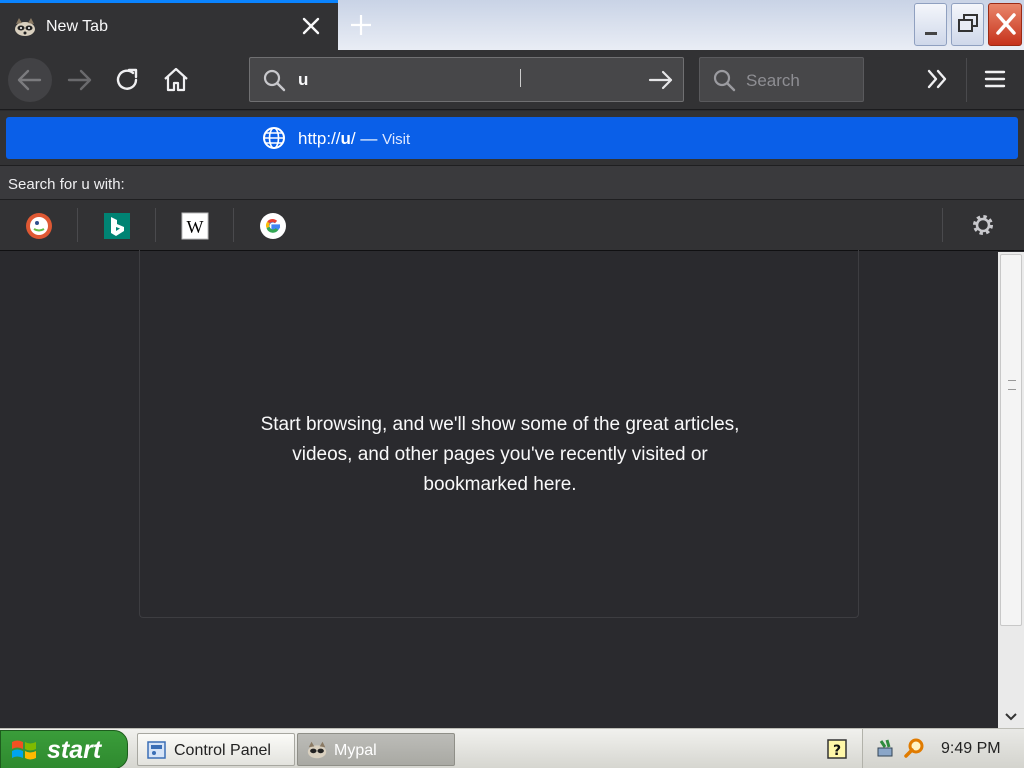 The image size is (1024, 768). What do you see at coordinates (74, 750) in the screenshot?
I see `start-label: start` at bounding box center [74, 750].